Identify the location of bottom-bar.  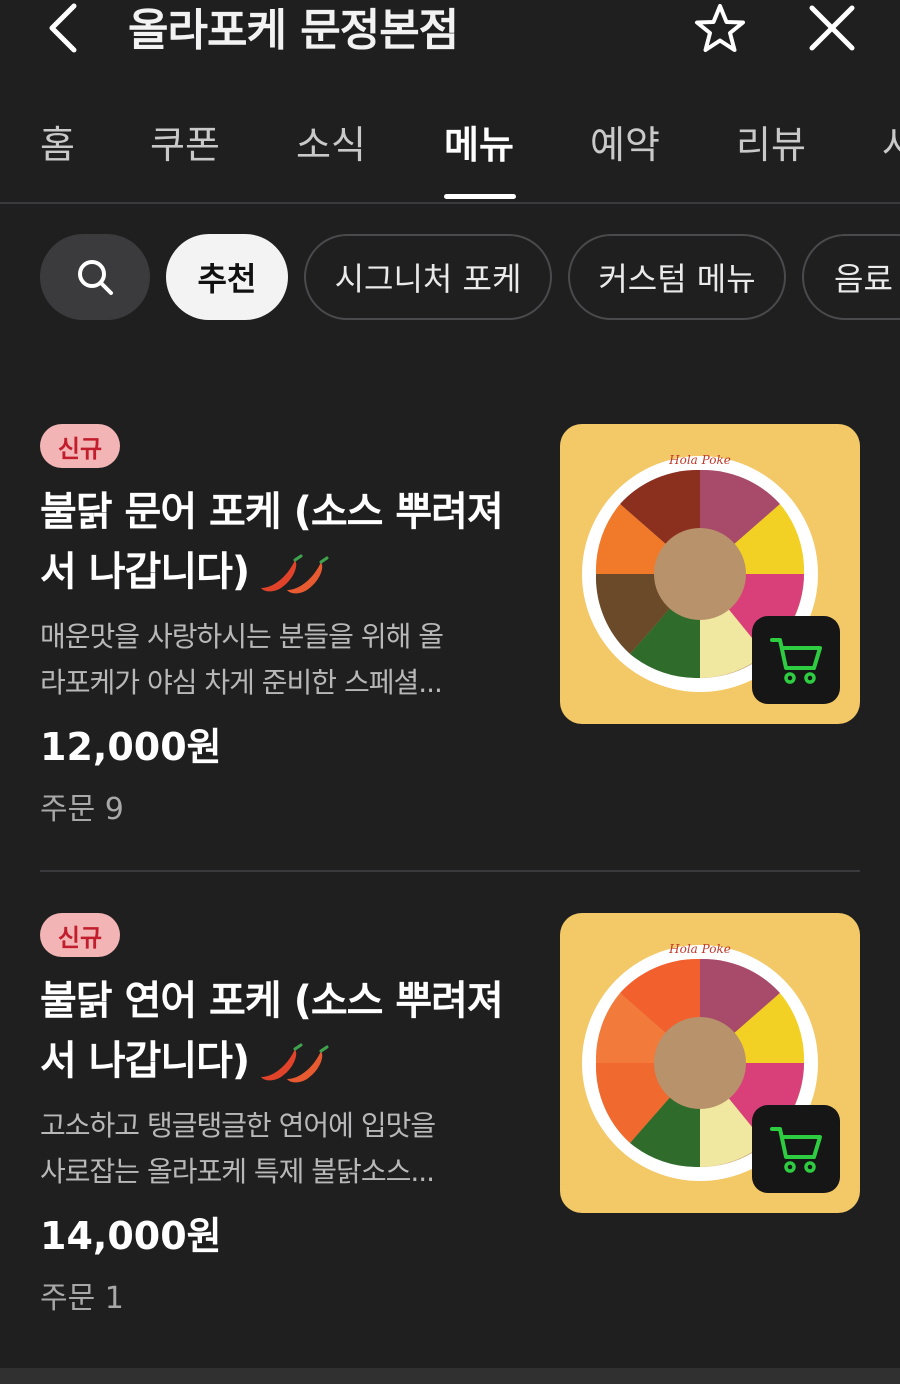
(450, 1376).